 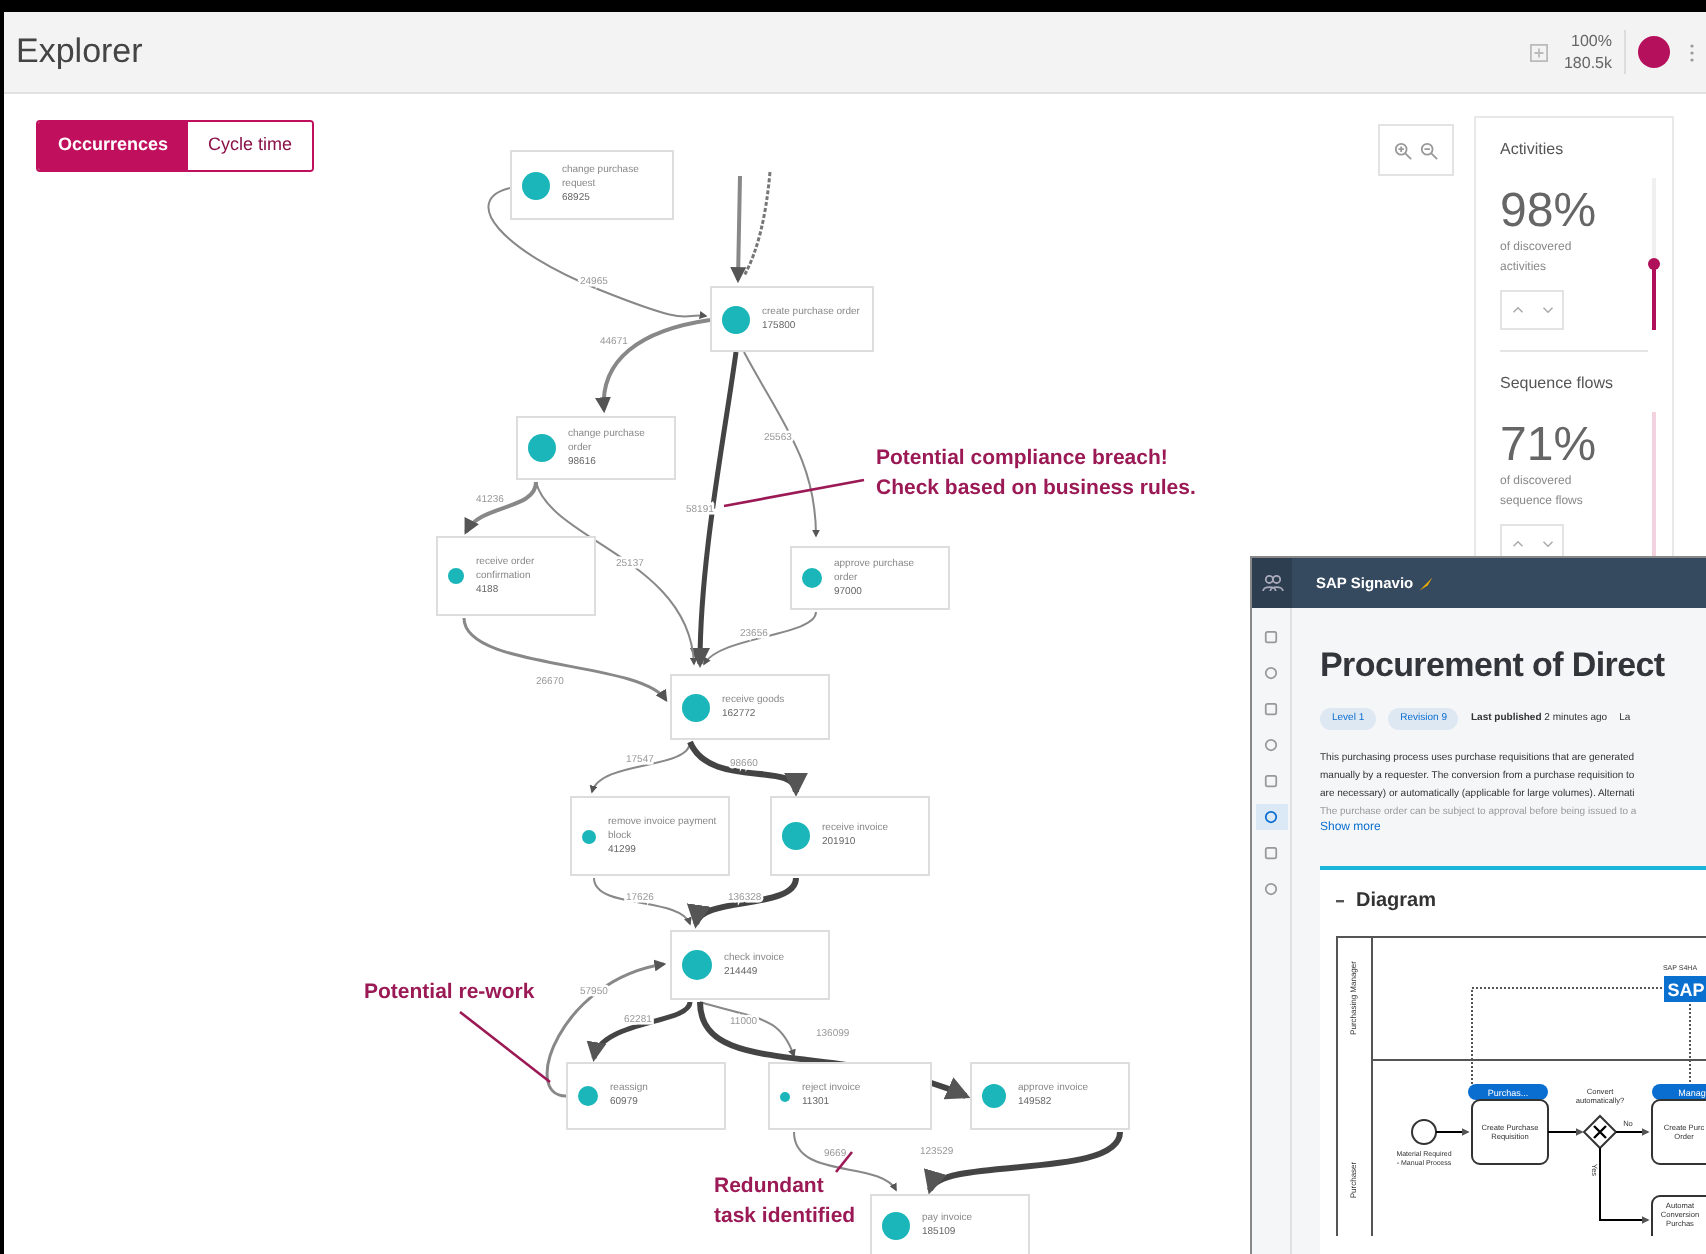 What do you see at coordinates (113, 146) in the screenshot?
I see `tab: Occurrences` at bounding box center [113, 146].